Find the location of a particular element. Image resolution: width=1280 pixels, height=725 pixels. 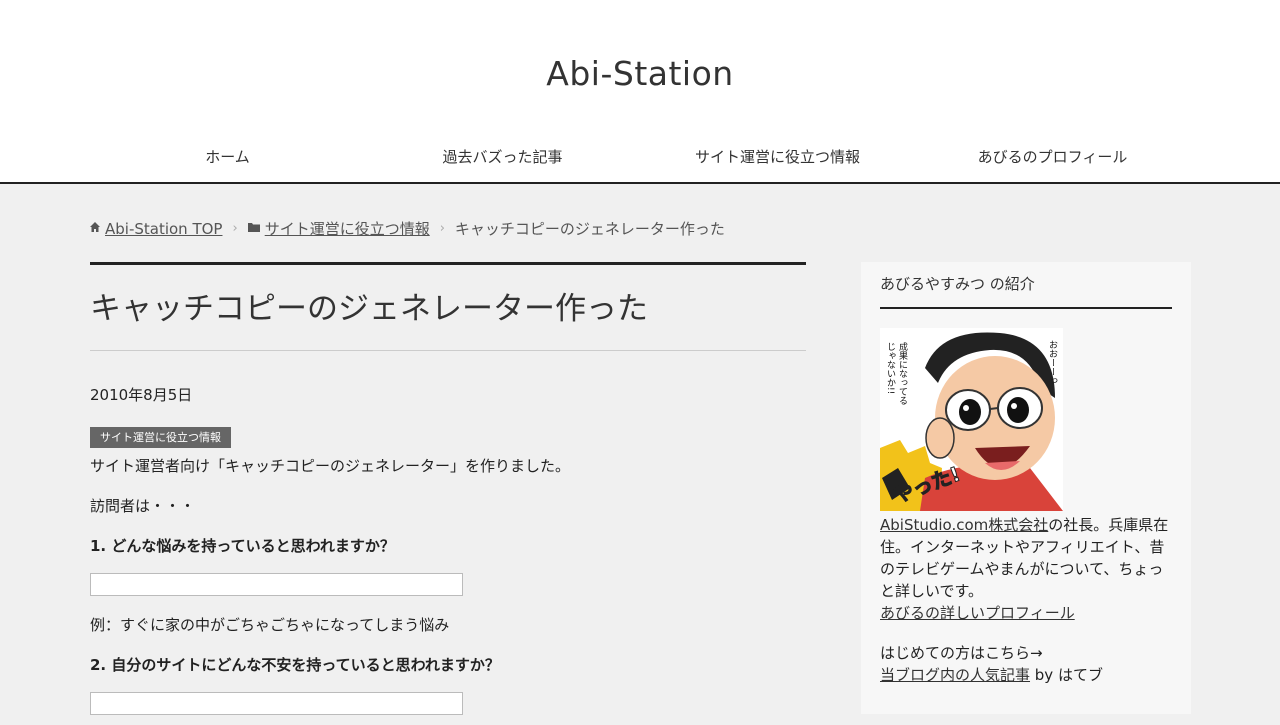

popular-line: 当ブログ内の人気記事 by はてブ is located at coordinates (1026, 675).